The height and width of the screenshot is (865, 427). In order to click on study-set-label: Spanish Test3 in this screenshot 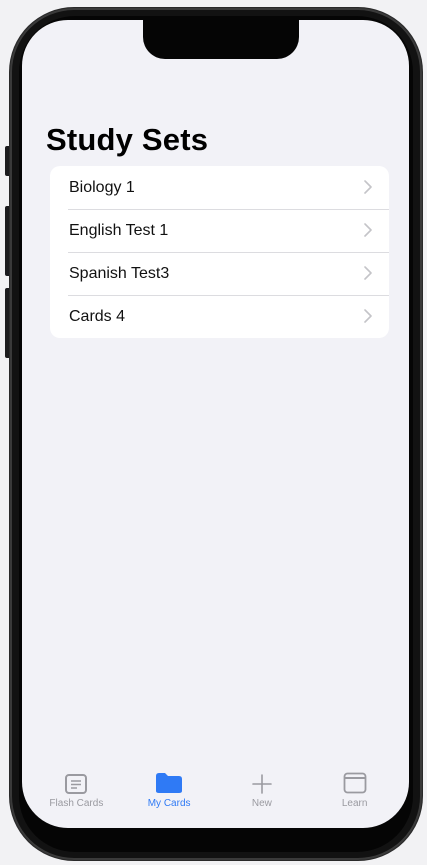, I will do `click(119, 273)`.